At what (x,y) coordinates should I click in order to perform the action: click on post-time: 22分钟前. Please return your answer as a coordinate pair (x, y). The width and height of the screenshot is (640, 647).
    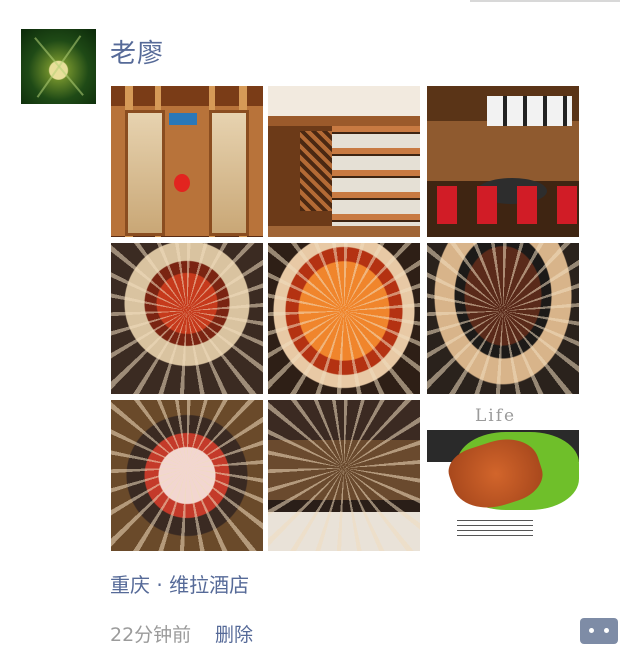
    Looking at the image, I should click on (151, 635).